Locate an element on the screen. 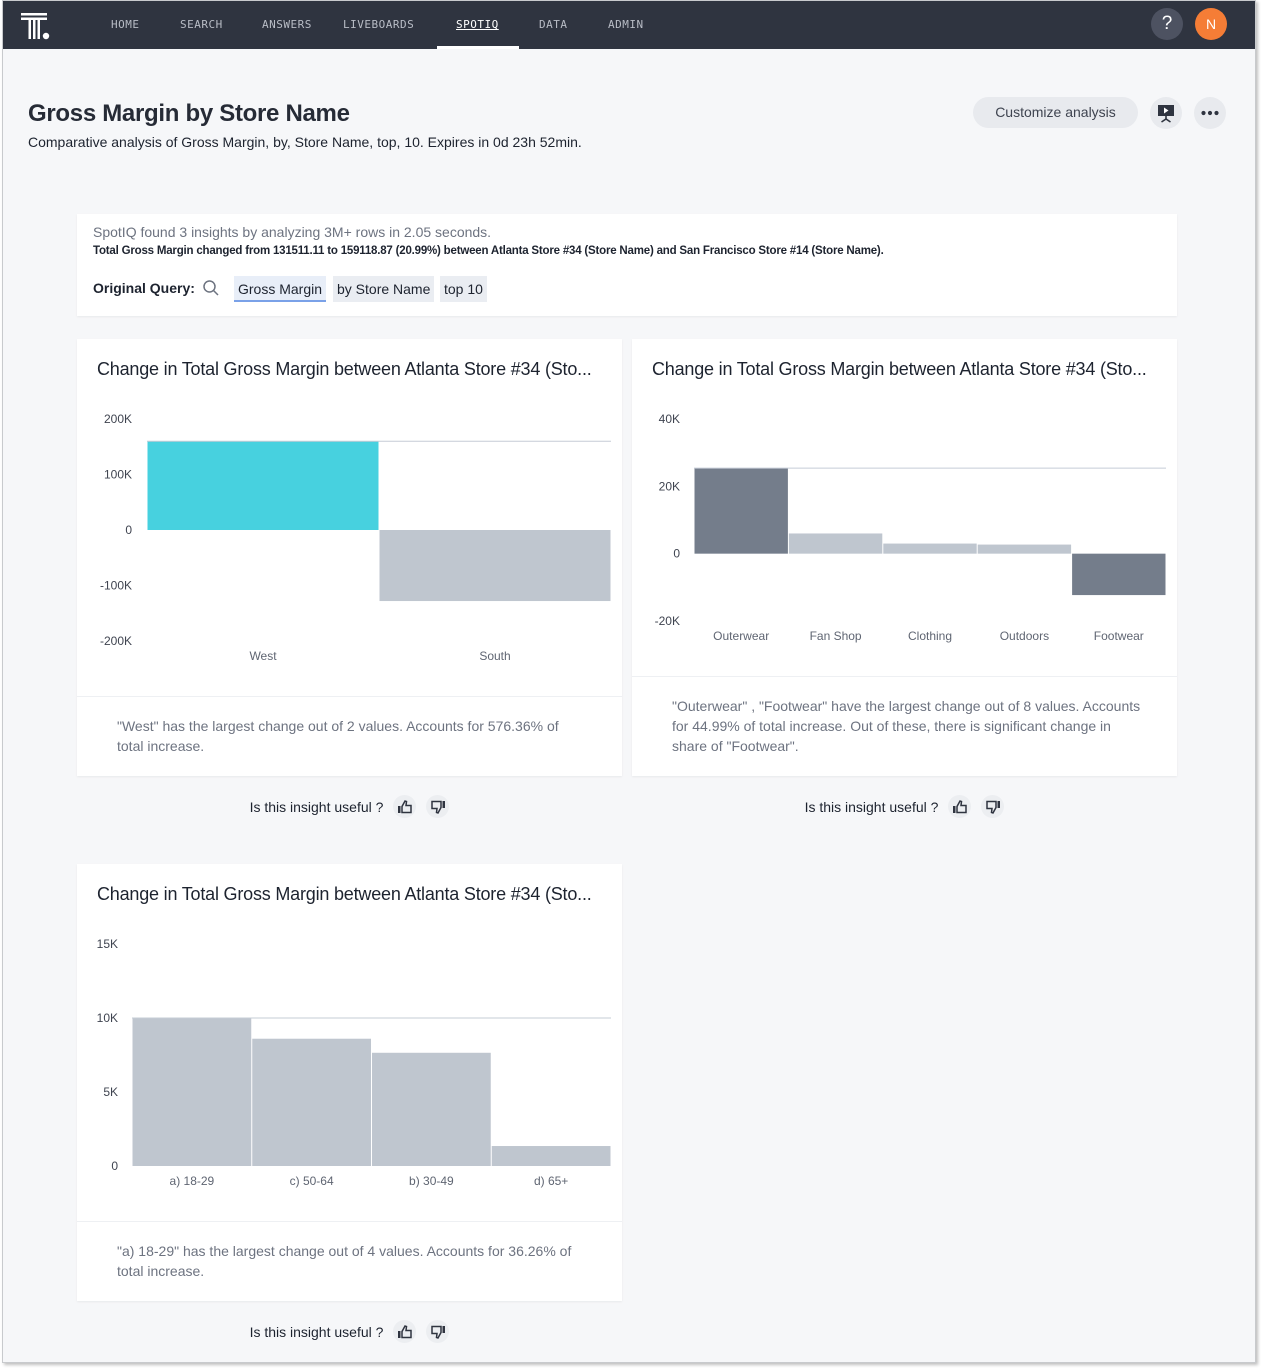 Image resolution: width=1261 pixels, height=1368 pixels. x-tick-label: b) 30-49 is located at coordinates (431, 1181).